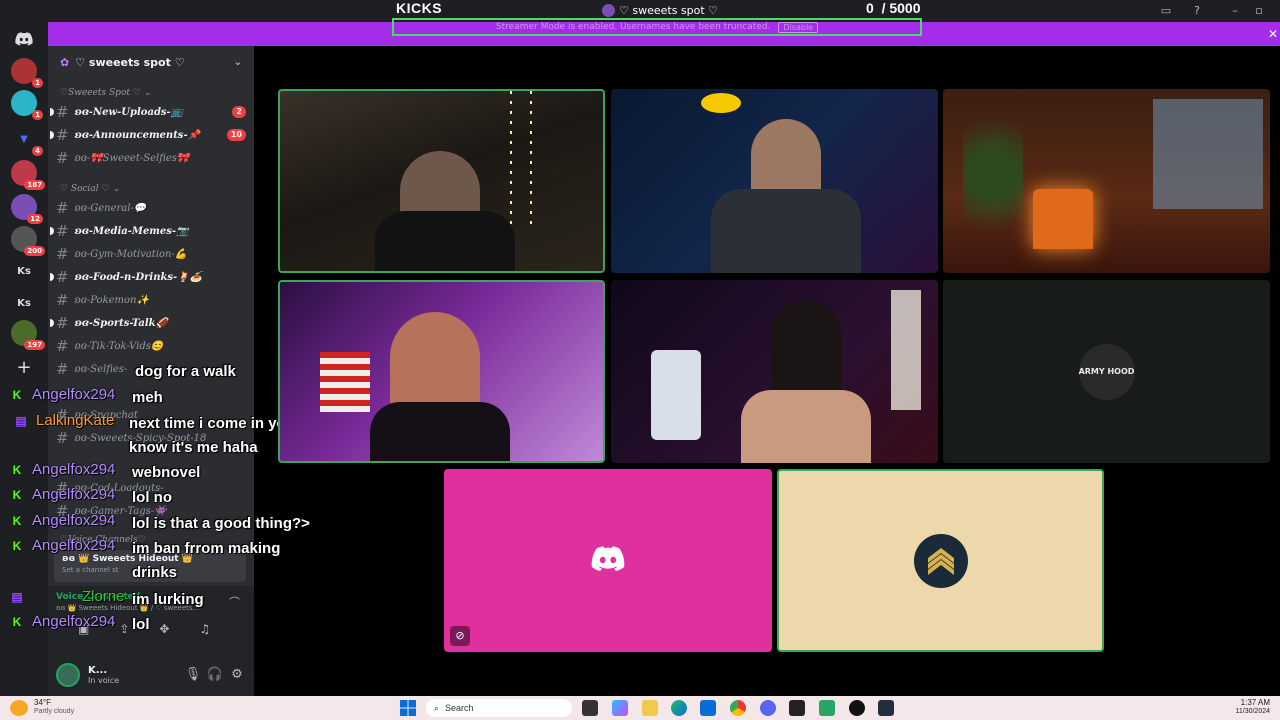 The width and height of the screenshot is (1280, 720). Describe the element at coordinates (148, 112) in the screenshot. I see `channel-new-uploads: # ʚɞ-New-Uploads-📺 2` at that location.